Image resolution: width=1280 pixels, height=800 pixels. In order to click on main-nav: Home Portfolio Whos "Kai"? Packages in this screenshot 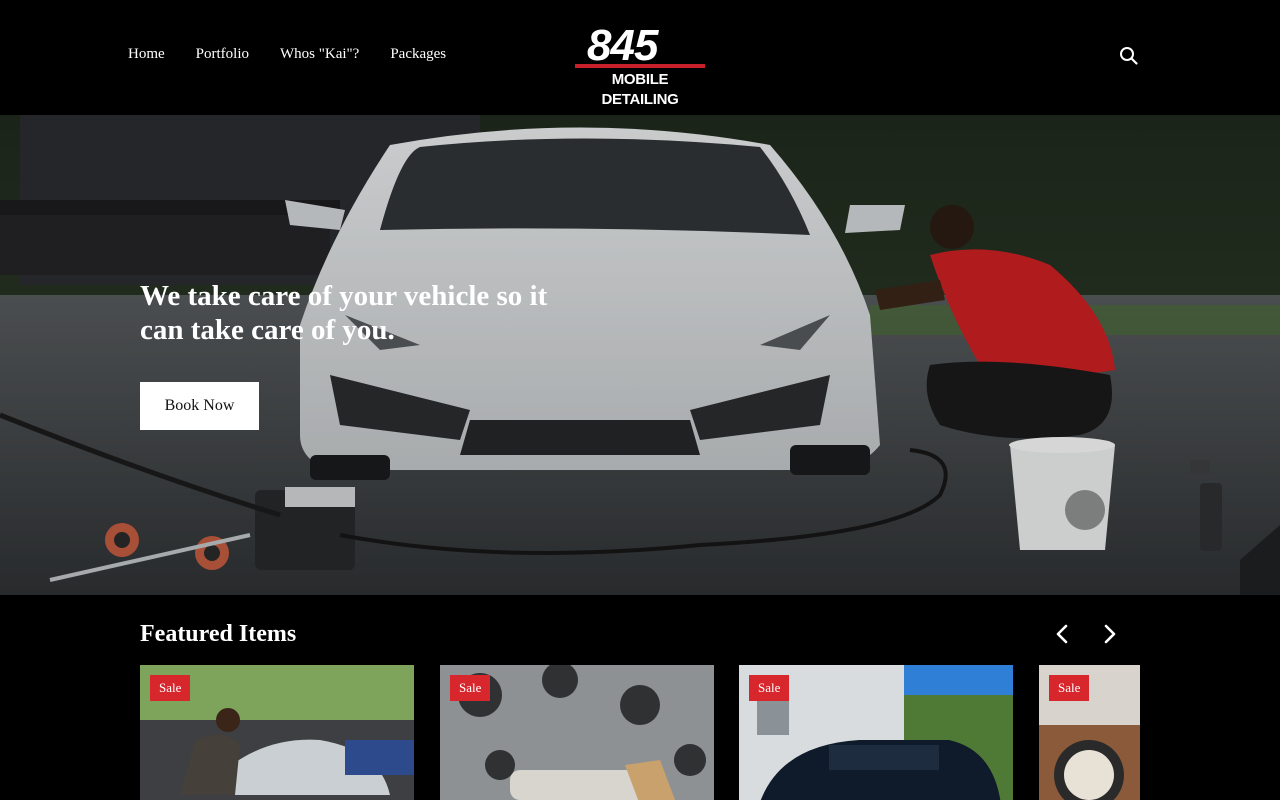, I will do `click(302, 54)`.